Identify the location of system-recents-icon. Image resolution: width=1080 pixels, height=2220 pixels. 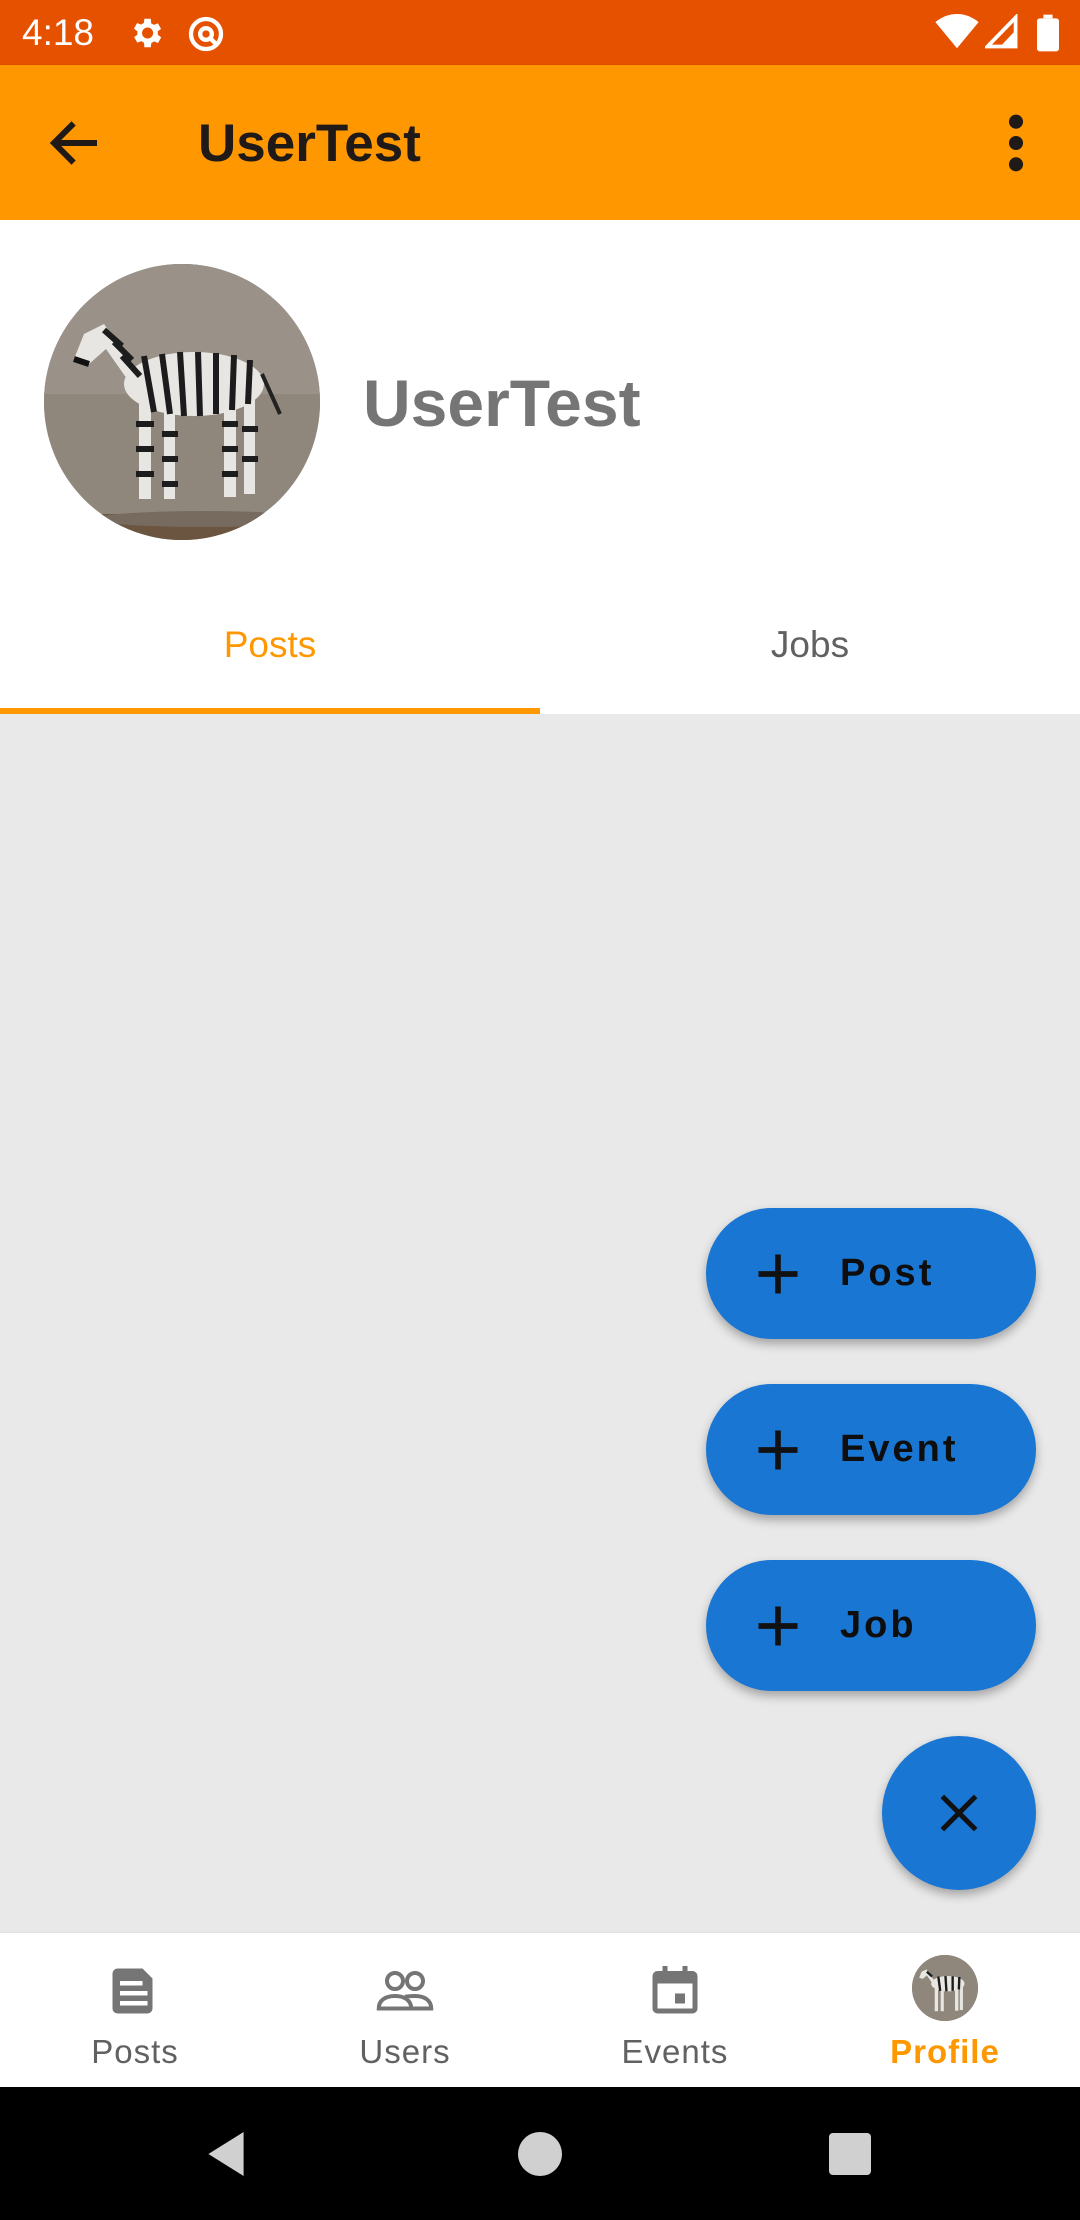
(850, 2154).